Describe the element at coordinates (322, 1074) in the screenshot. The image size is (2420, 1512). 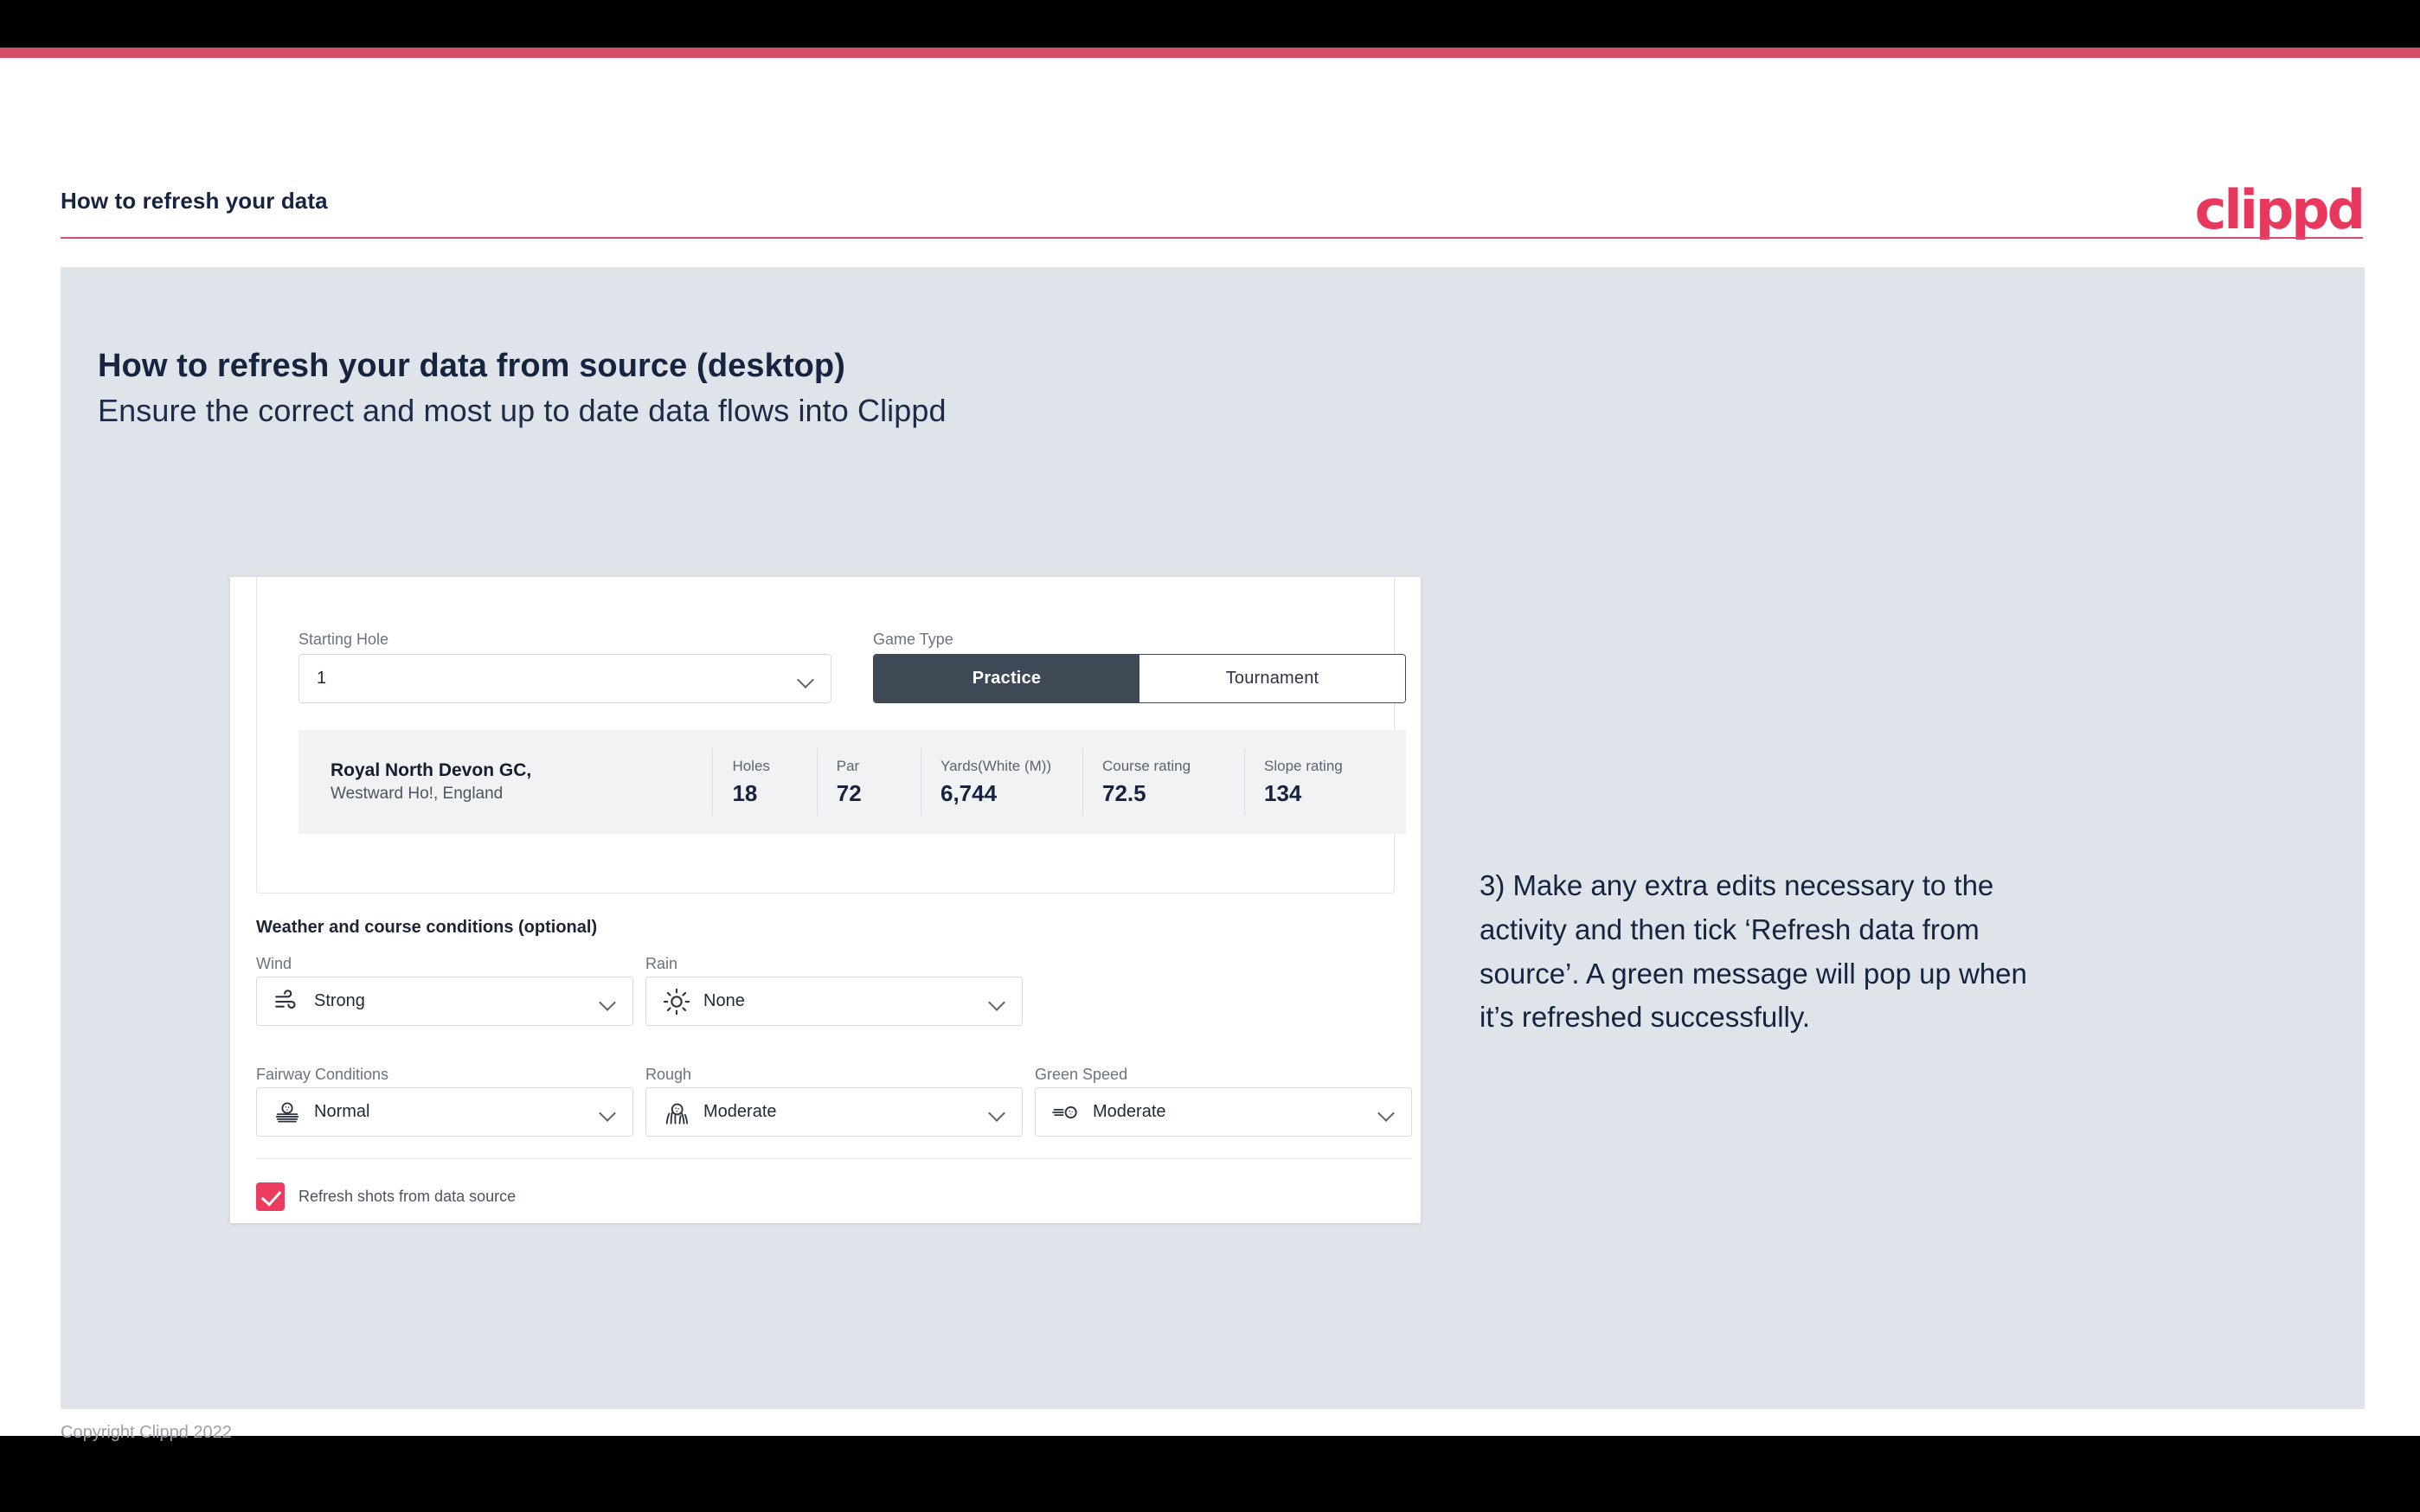
I see `fairway-conditions-label: Fairway Conditions` at that location.